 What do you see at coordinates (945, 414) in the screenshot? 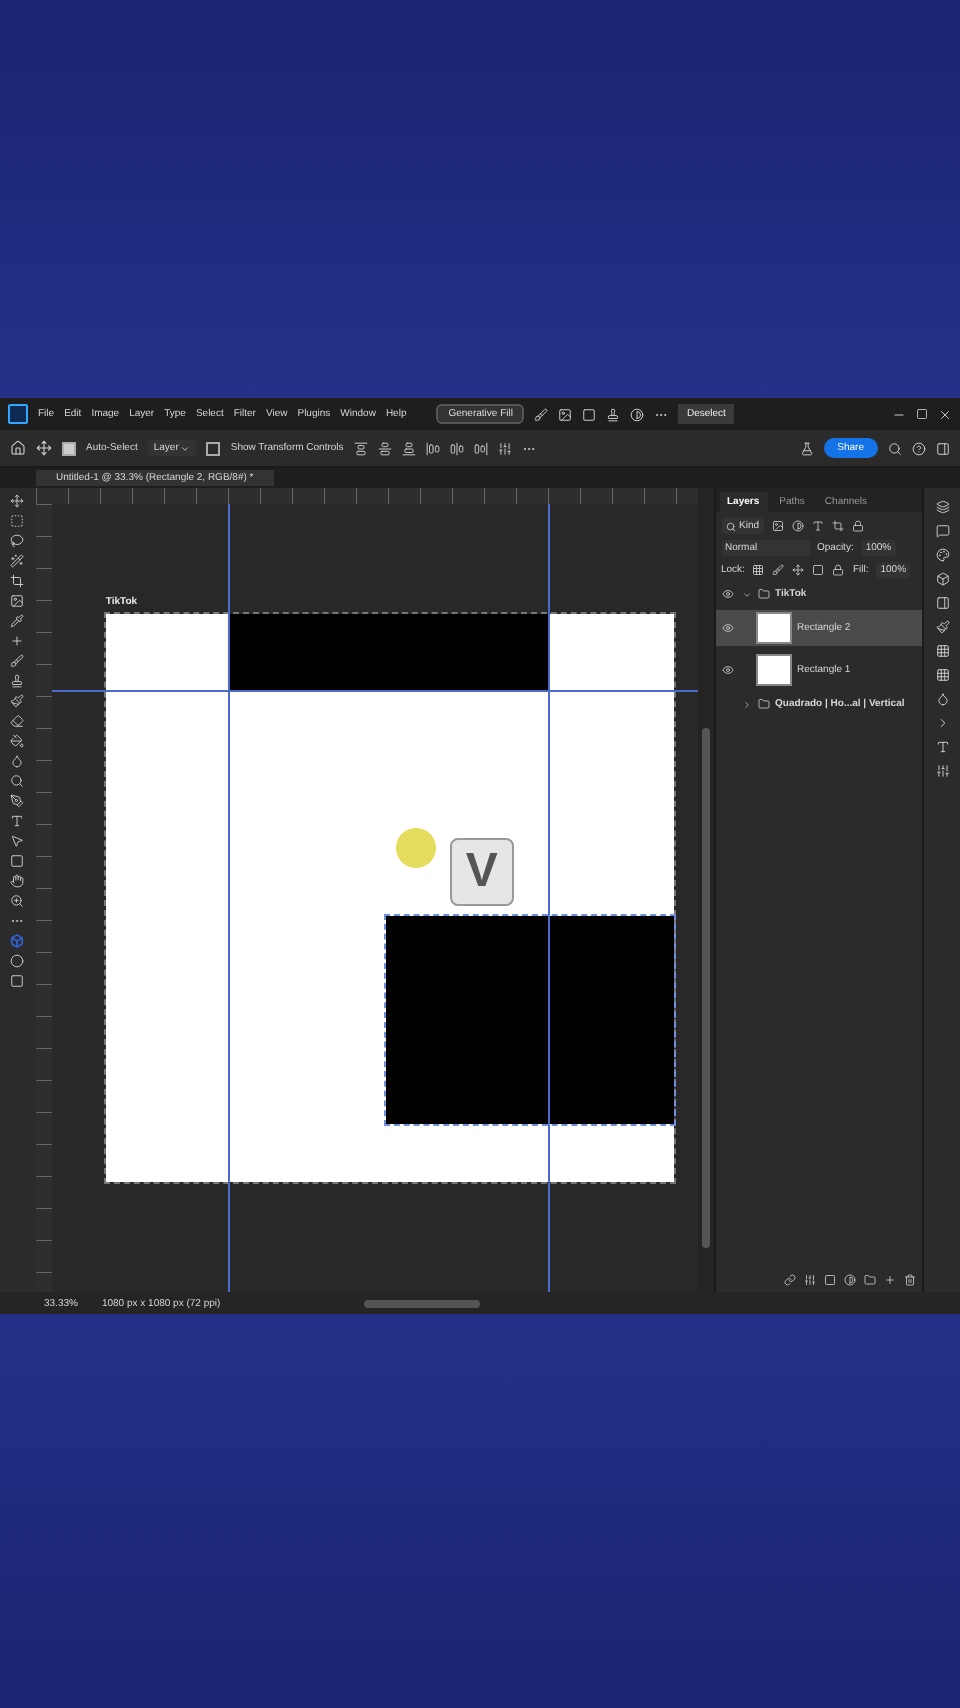
I see `close-icon` at bounding box center [945, 414].